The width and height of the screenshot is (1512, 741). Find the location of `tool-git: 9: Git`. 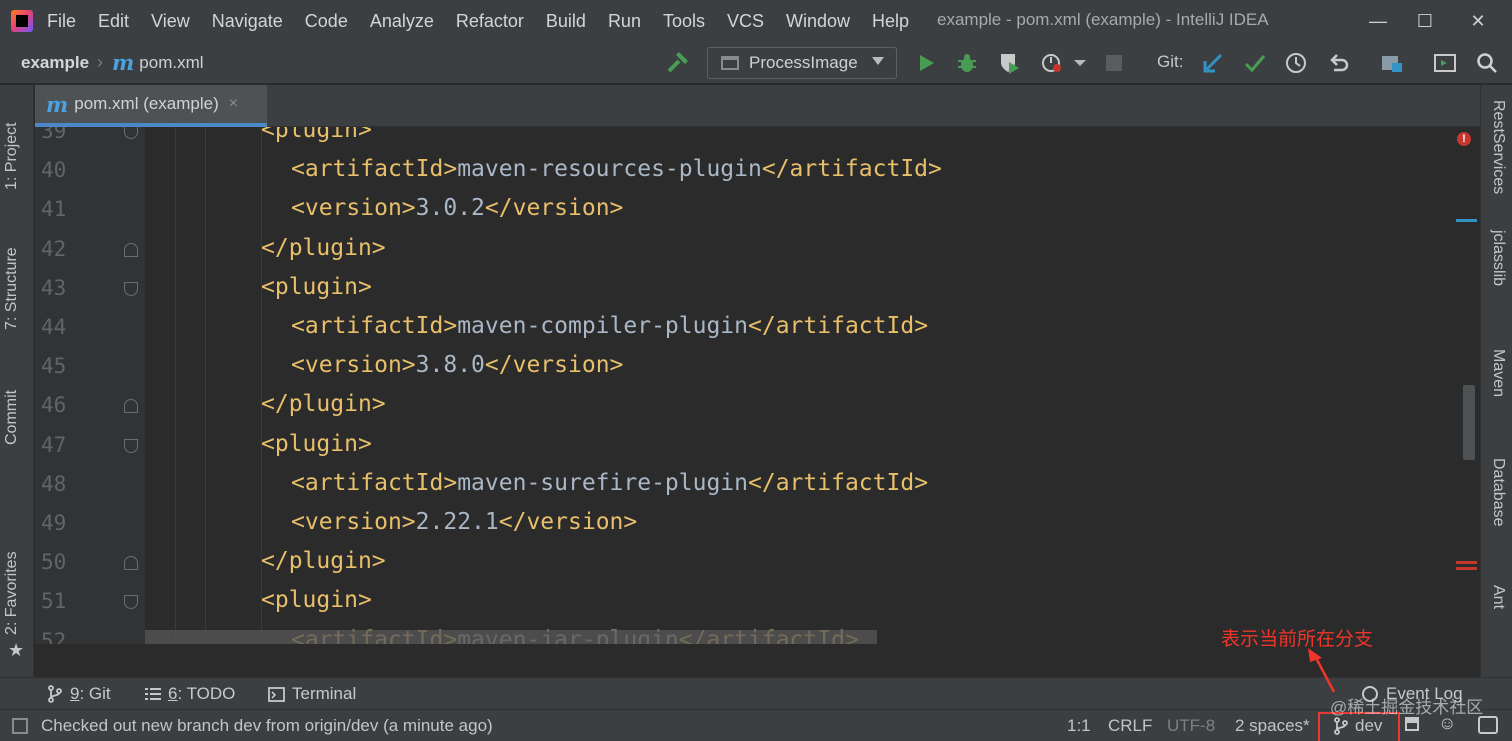

tool-git: 9: Git is located at coordinates (79, 694).